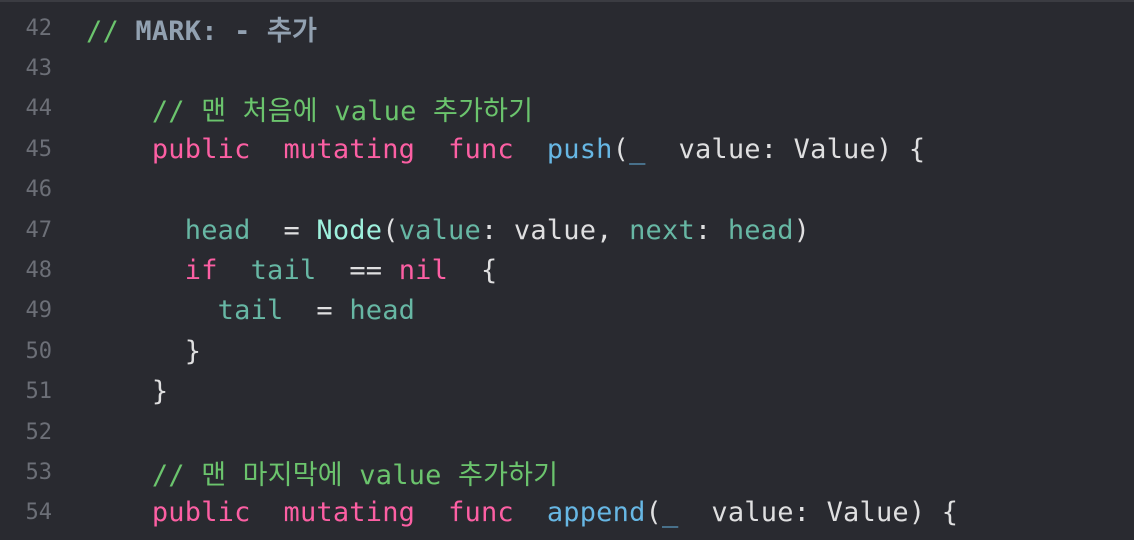  Describe the element at coordinates (596, 513) in the screenshot. I see `code-token: append` at that location.